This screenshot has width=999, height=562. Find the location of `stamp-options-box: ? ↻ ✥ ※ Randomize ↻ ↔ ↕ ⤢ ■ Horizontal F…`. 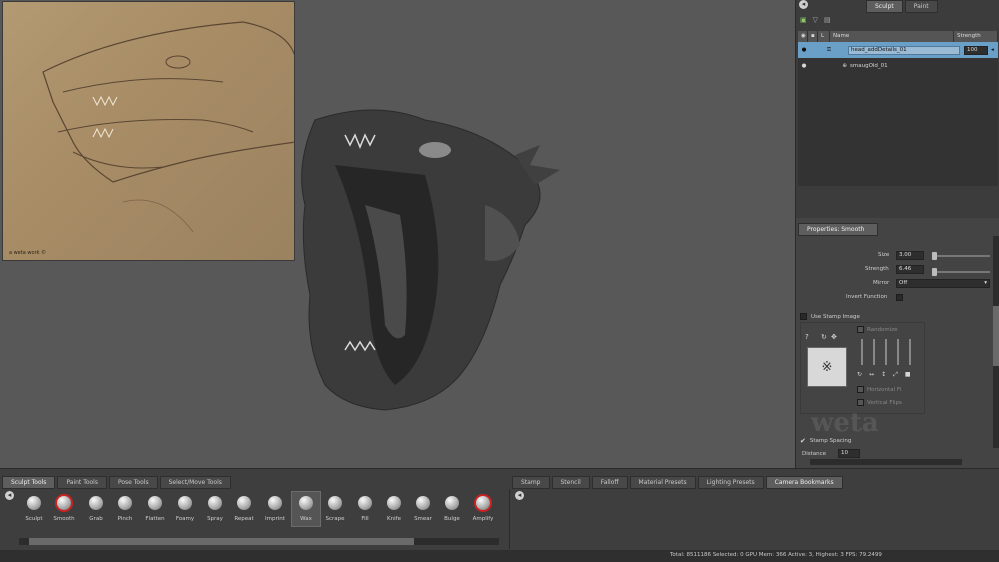

stamp-options-box: ? ↻ ✥ ※ Randomize ↻ ↔ ↕ ⤢ ■ Horizontal F… is located at coordinates (862, 368).